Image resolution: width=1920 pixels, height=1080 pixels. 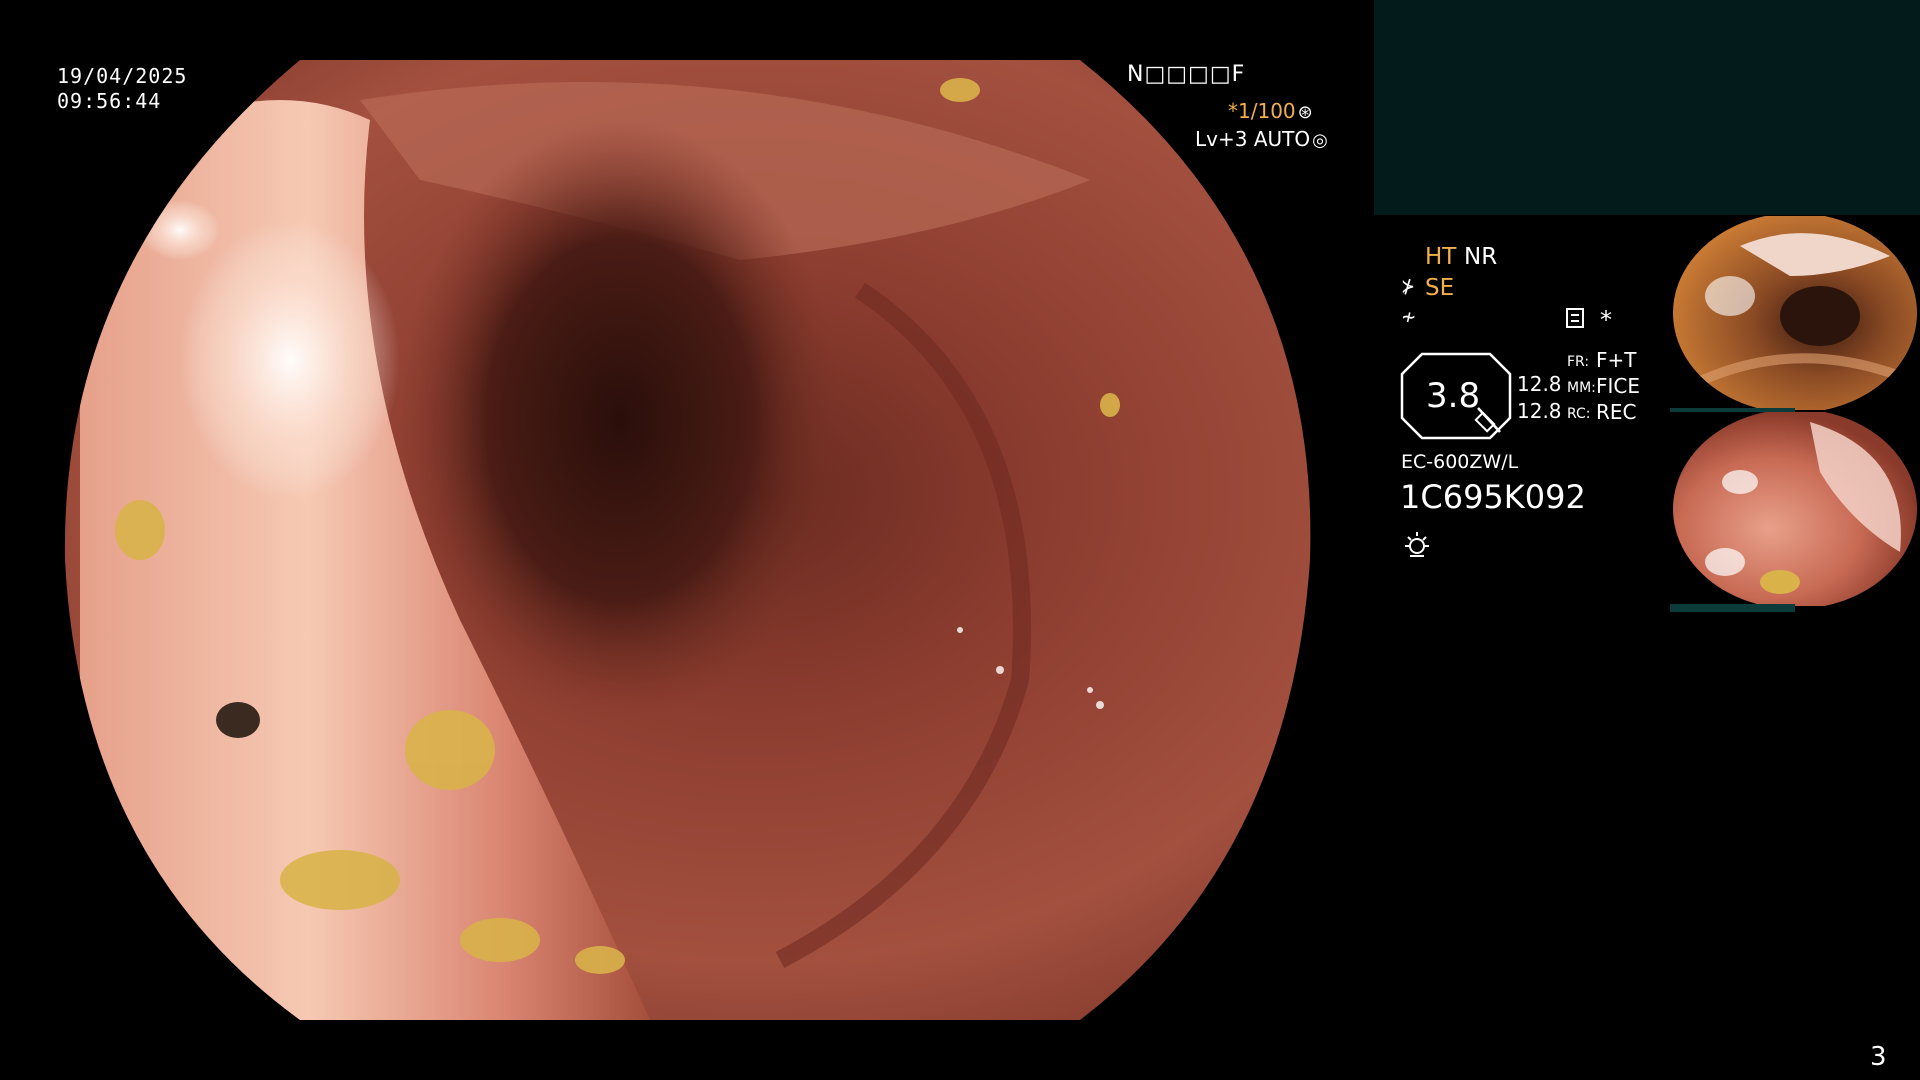 I want to click on level-text: Lv+3 AUTO, so click(x=1253, y=139).